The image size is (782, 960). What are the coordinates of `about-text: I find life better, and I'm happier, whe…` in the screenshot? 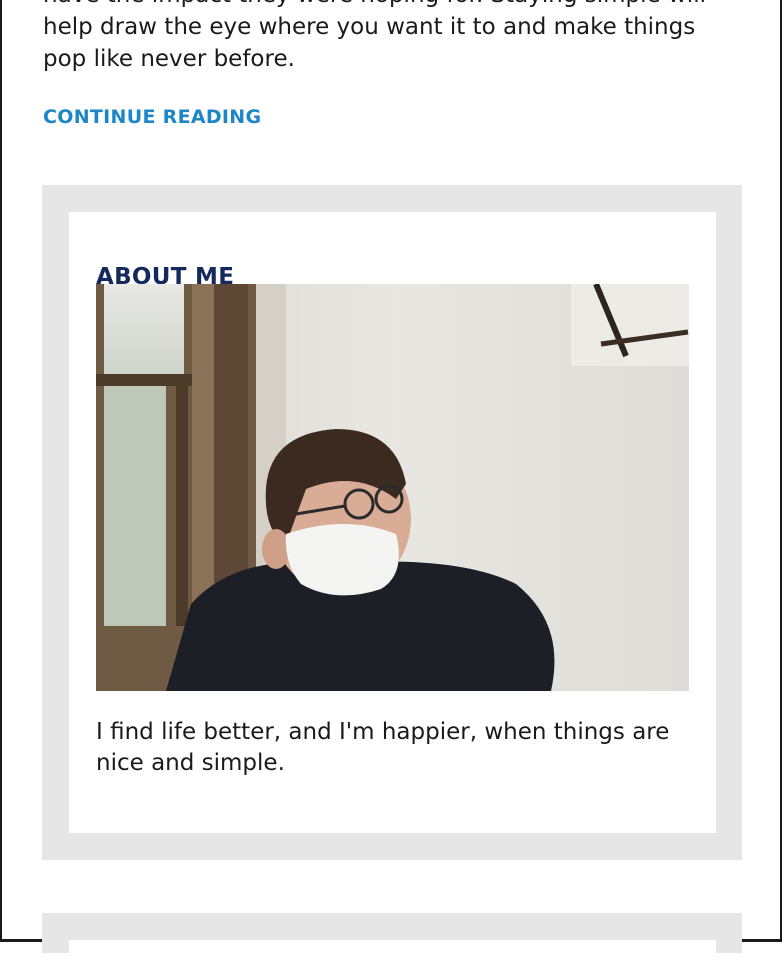 It's located at (383, 747).